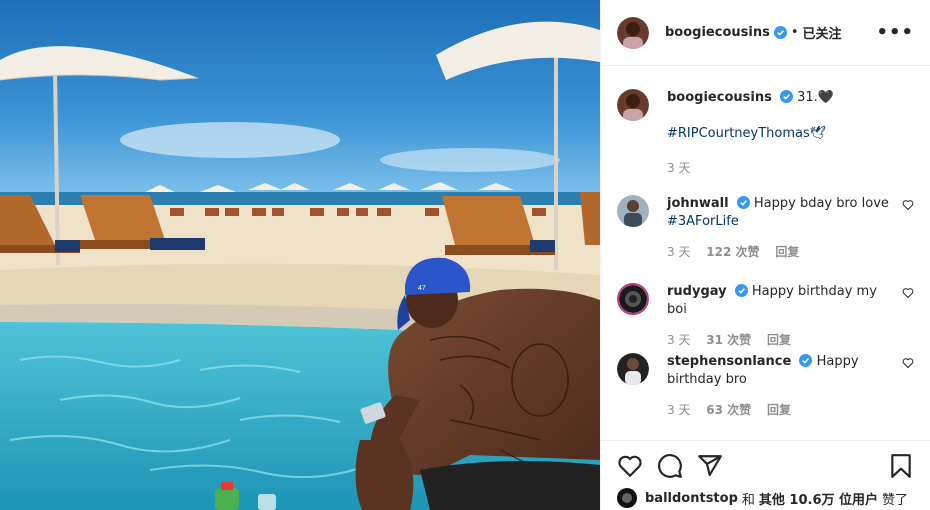  I want to click on liked-by-line: balldontstop 和 其他 10.6万 位用户 赞了, so click(768, 498).